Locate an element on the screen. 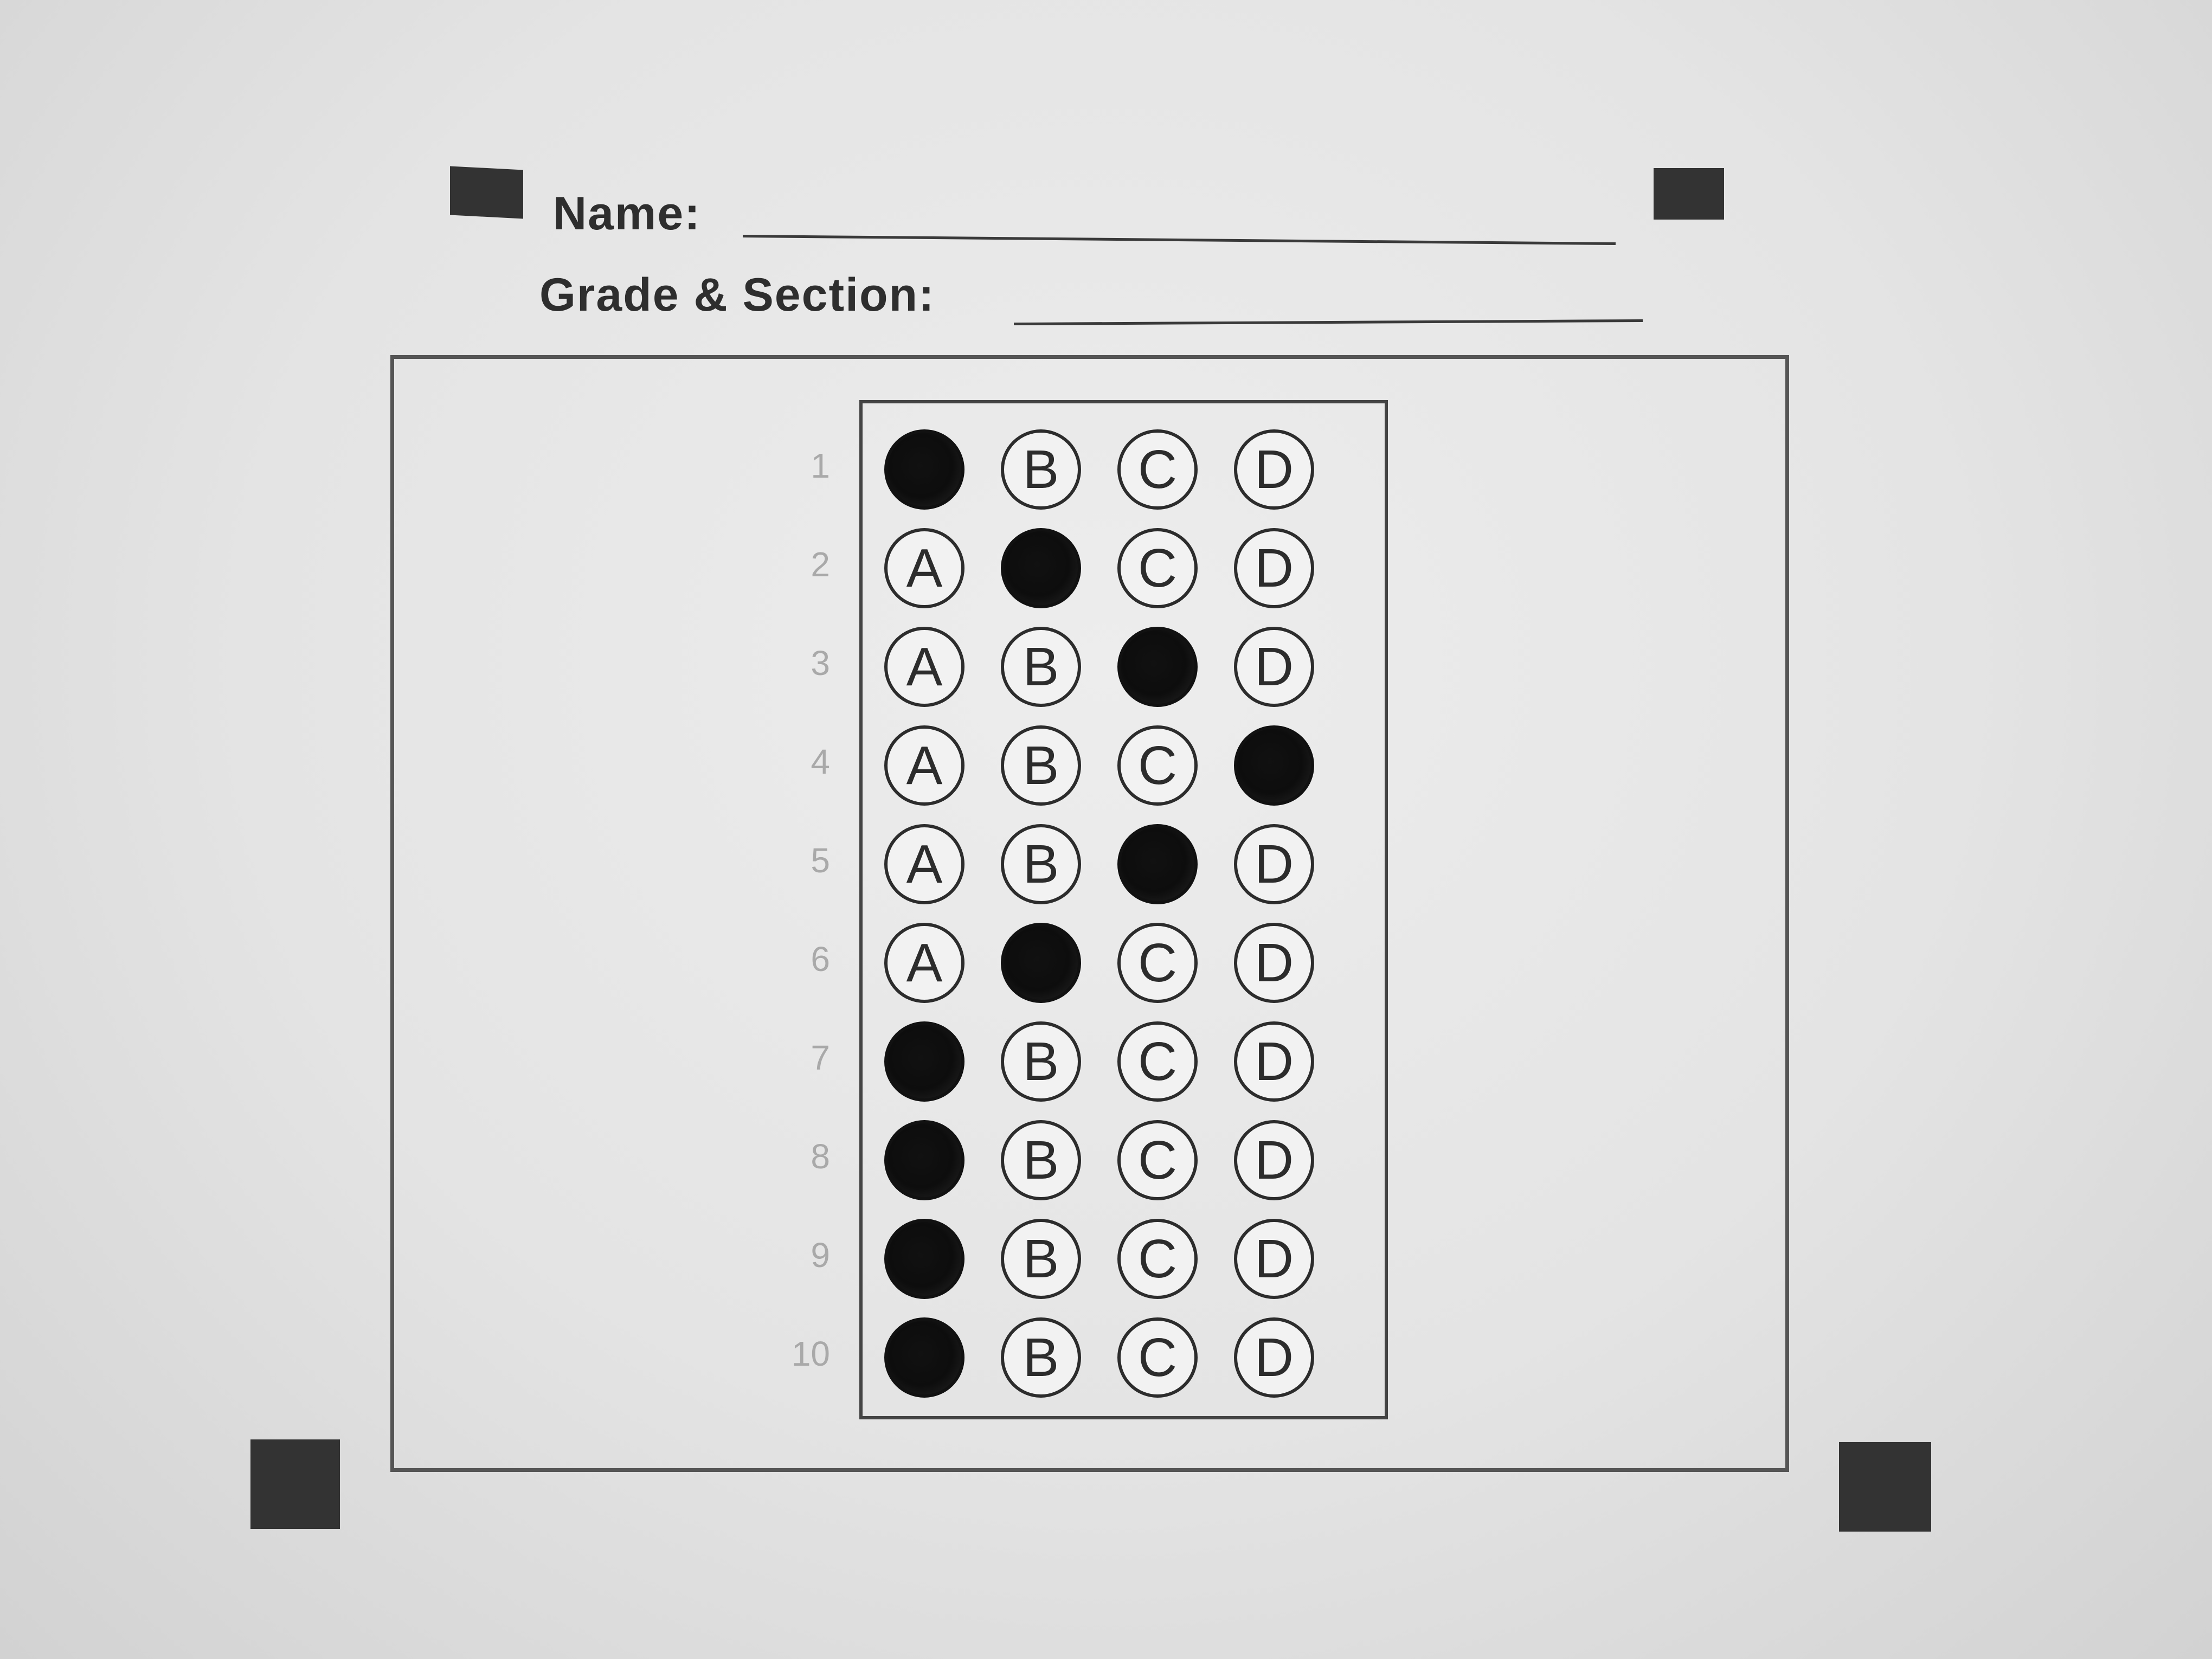  alignment-marker-top-left is located at coordinates (486, 192).